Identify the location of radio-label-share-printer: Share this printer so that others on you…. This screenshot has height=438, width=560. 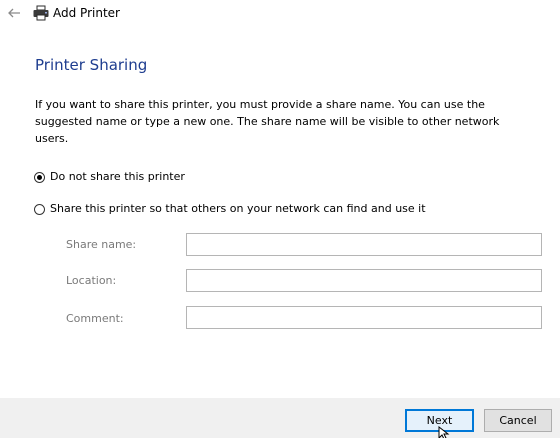
(238, 208).